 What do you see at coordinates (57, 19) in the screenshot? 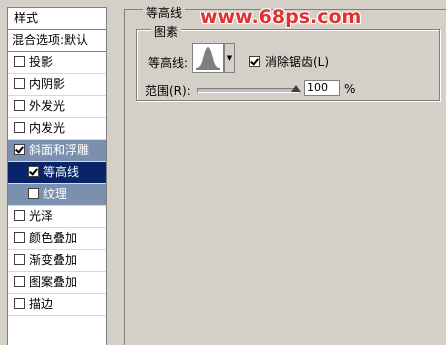
I see `styles-header: 样式` at bounding box center [57, 19].